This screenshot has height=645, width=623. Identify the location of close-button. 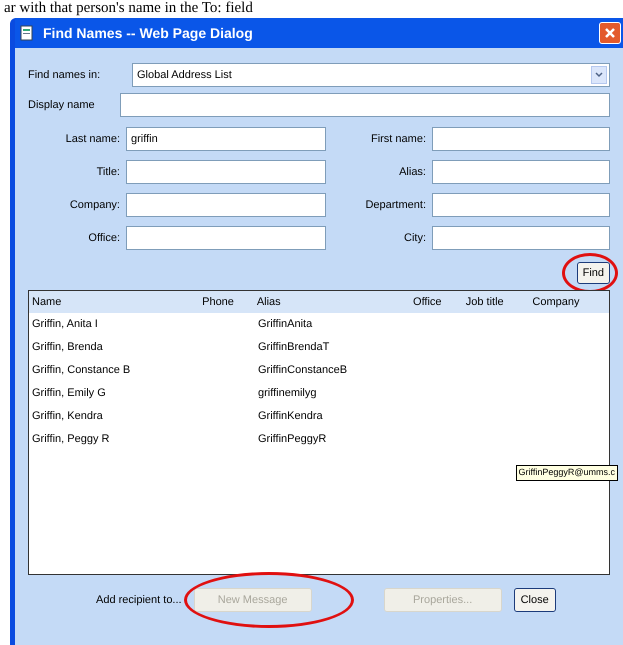
(610, 33).